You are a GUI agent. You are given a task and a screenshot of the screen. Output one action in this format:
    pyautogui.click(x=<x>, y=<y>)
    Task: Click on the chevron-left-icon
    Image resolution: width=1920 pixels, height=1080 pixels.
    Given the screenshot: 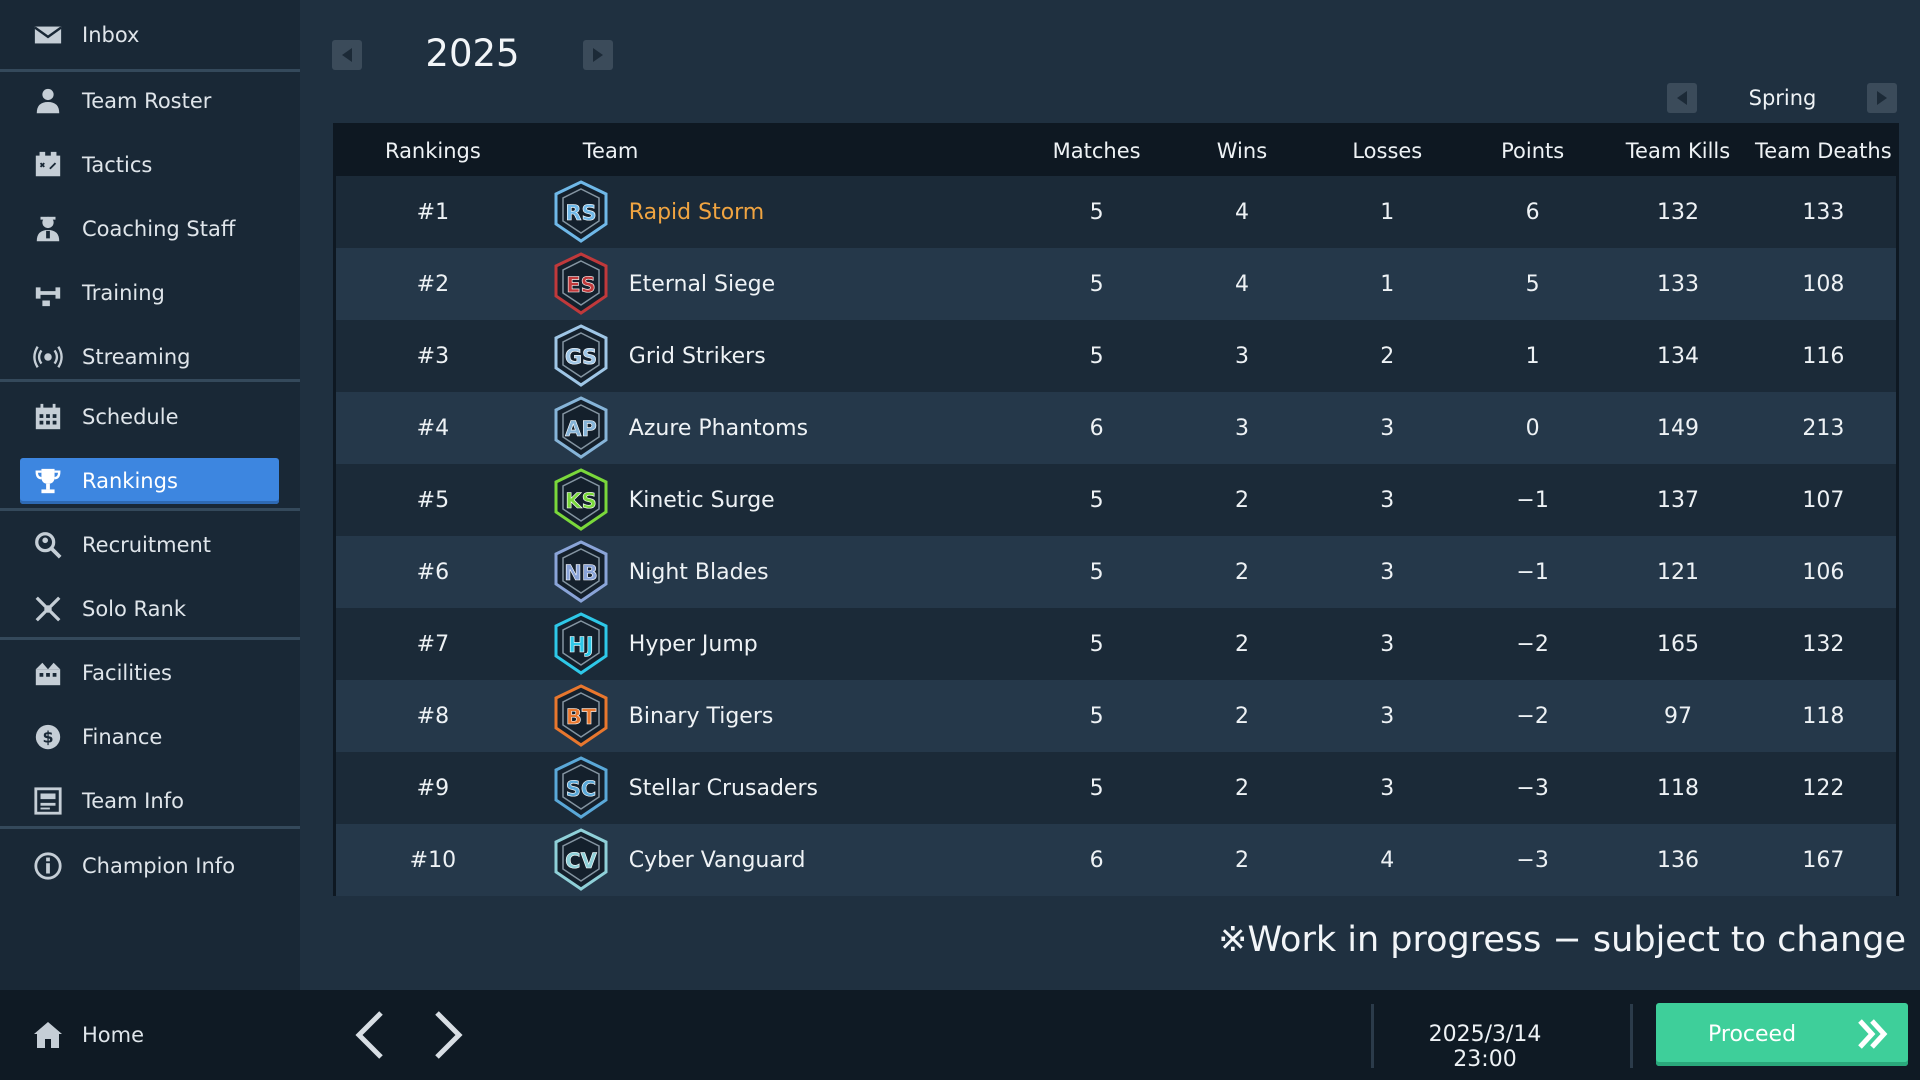 What is the action you would take?
    pyautogui.click(x=347, y=55)
    